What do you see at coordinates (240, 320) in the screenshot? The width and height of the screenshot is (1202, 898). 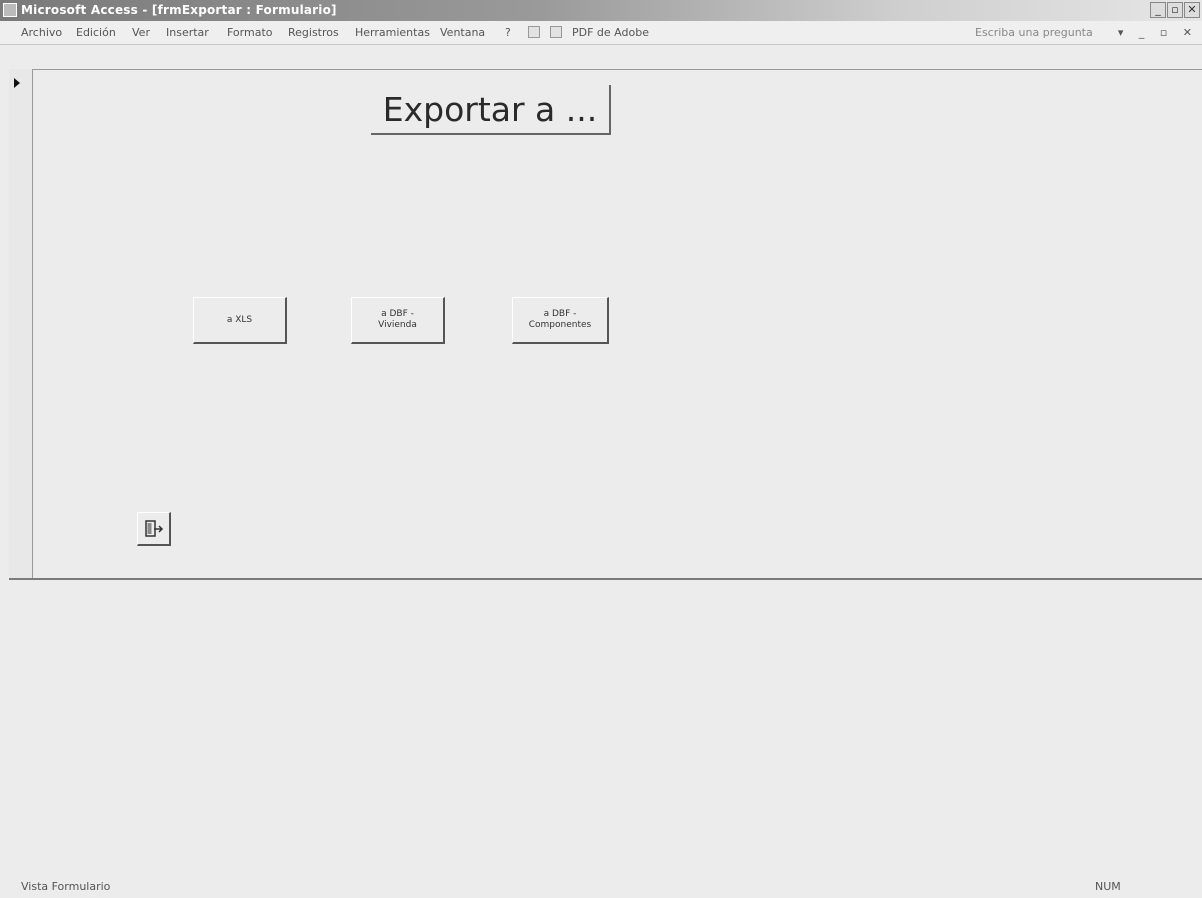 I see `export-xls-button: a XLS` at bounding box center [240, 320].